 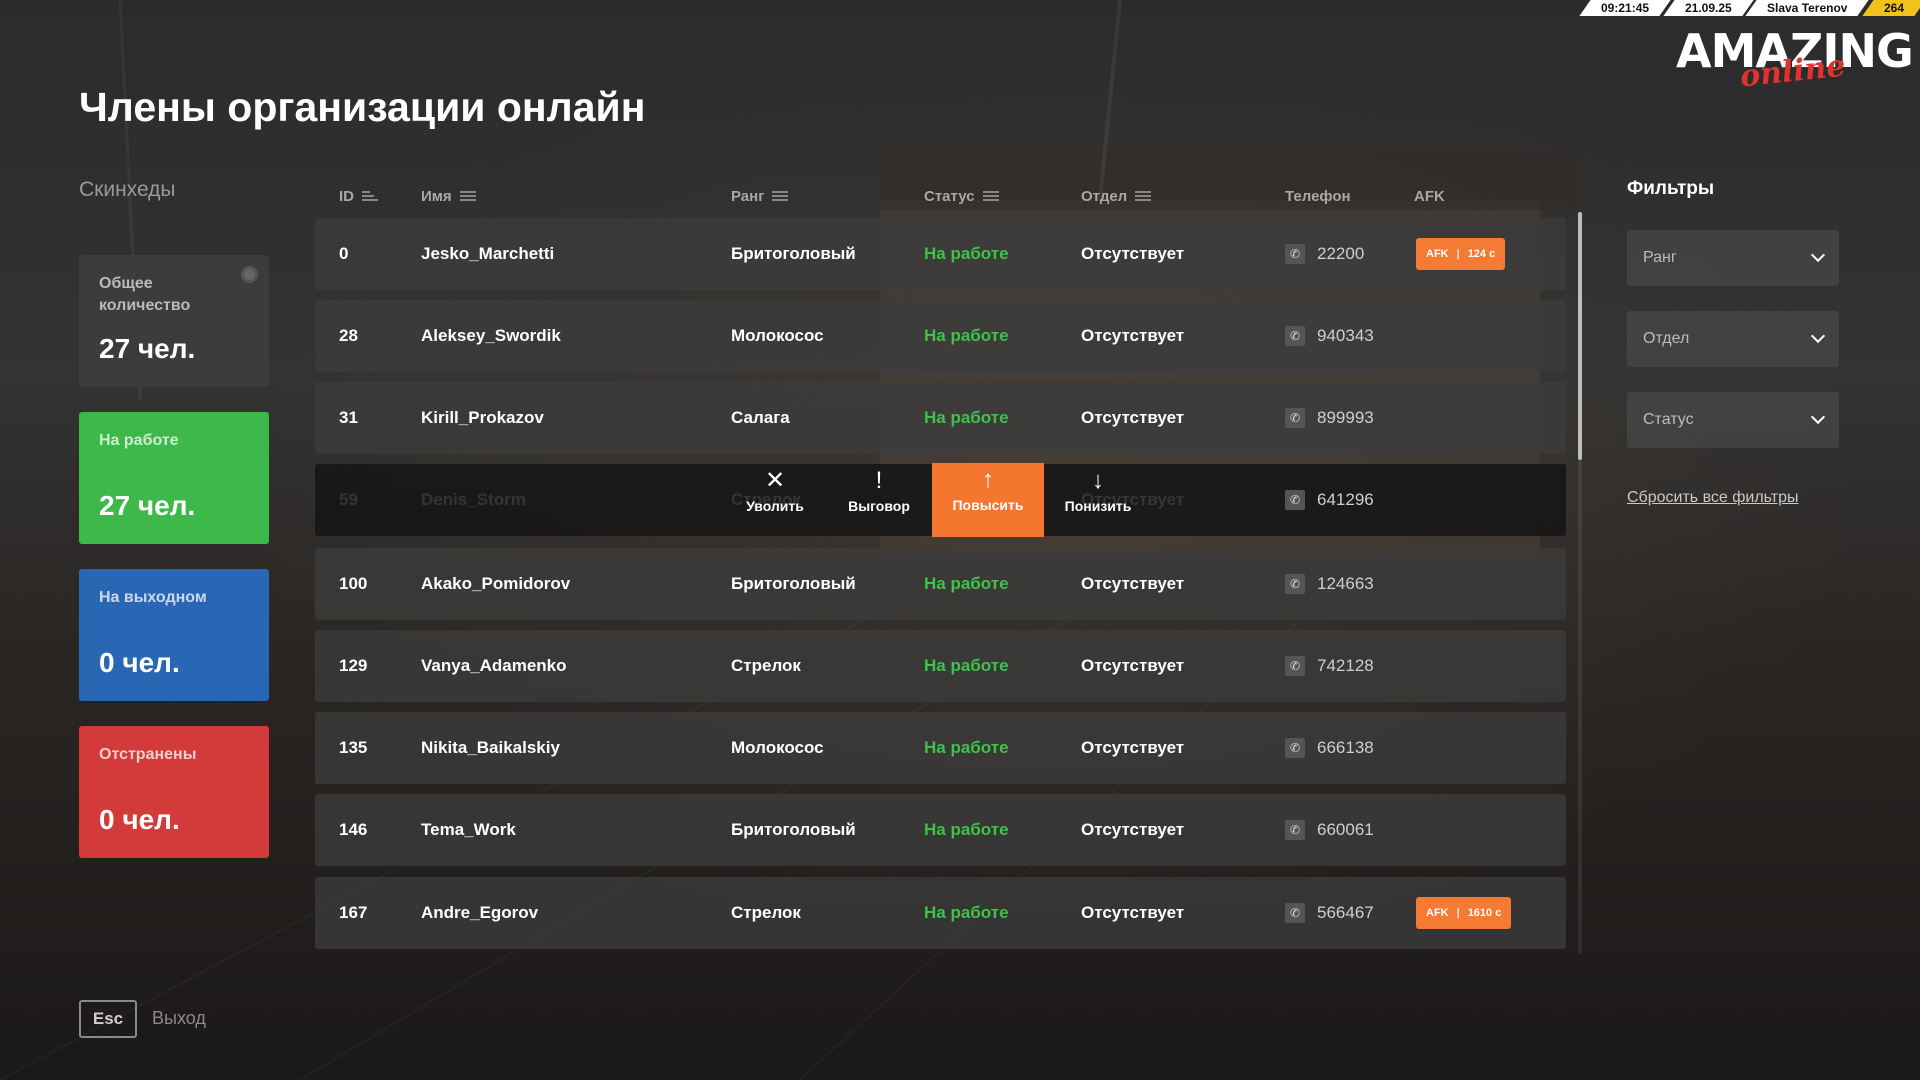 What do you see at coordinates (1891, 8) in the screenshot?
I see `hud-player-id: 264` at bounding box center [1891, 8].